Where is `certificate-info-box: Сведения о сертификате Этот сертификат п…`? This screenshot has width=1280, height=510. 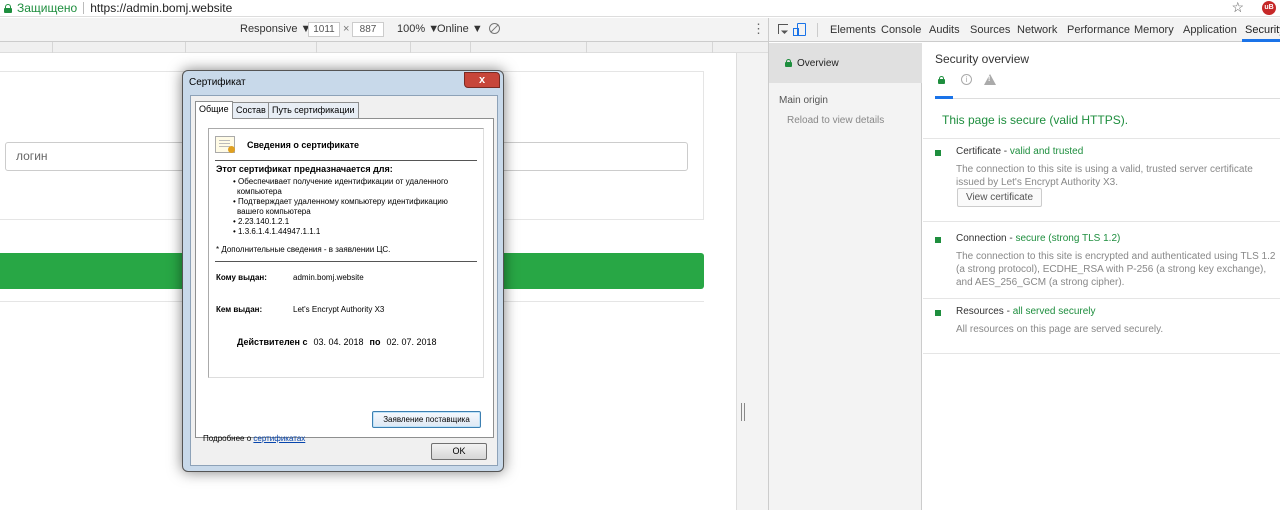
certificate-info-box: Сведения о сертификате Этот сертификат п… is located at coordinates (346, 253).